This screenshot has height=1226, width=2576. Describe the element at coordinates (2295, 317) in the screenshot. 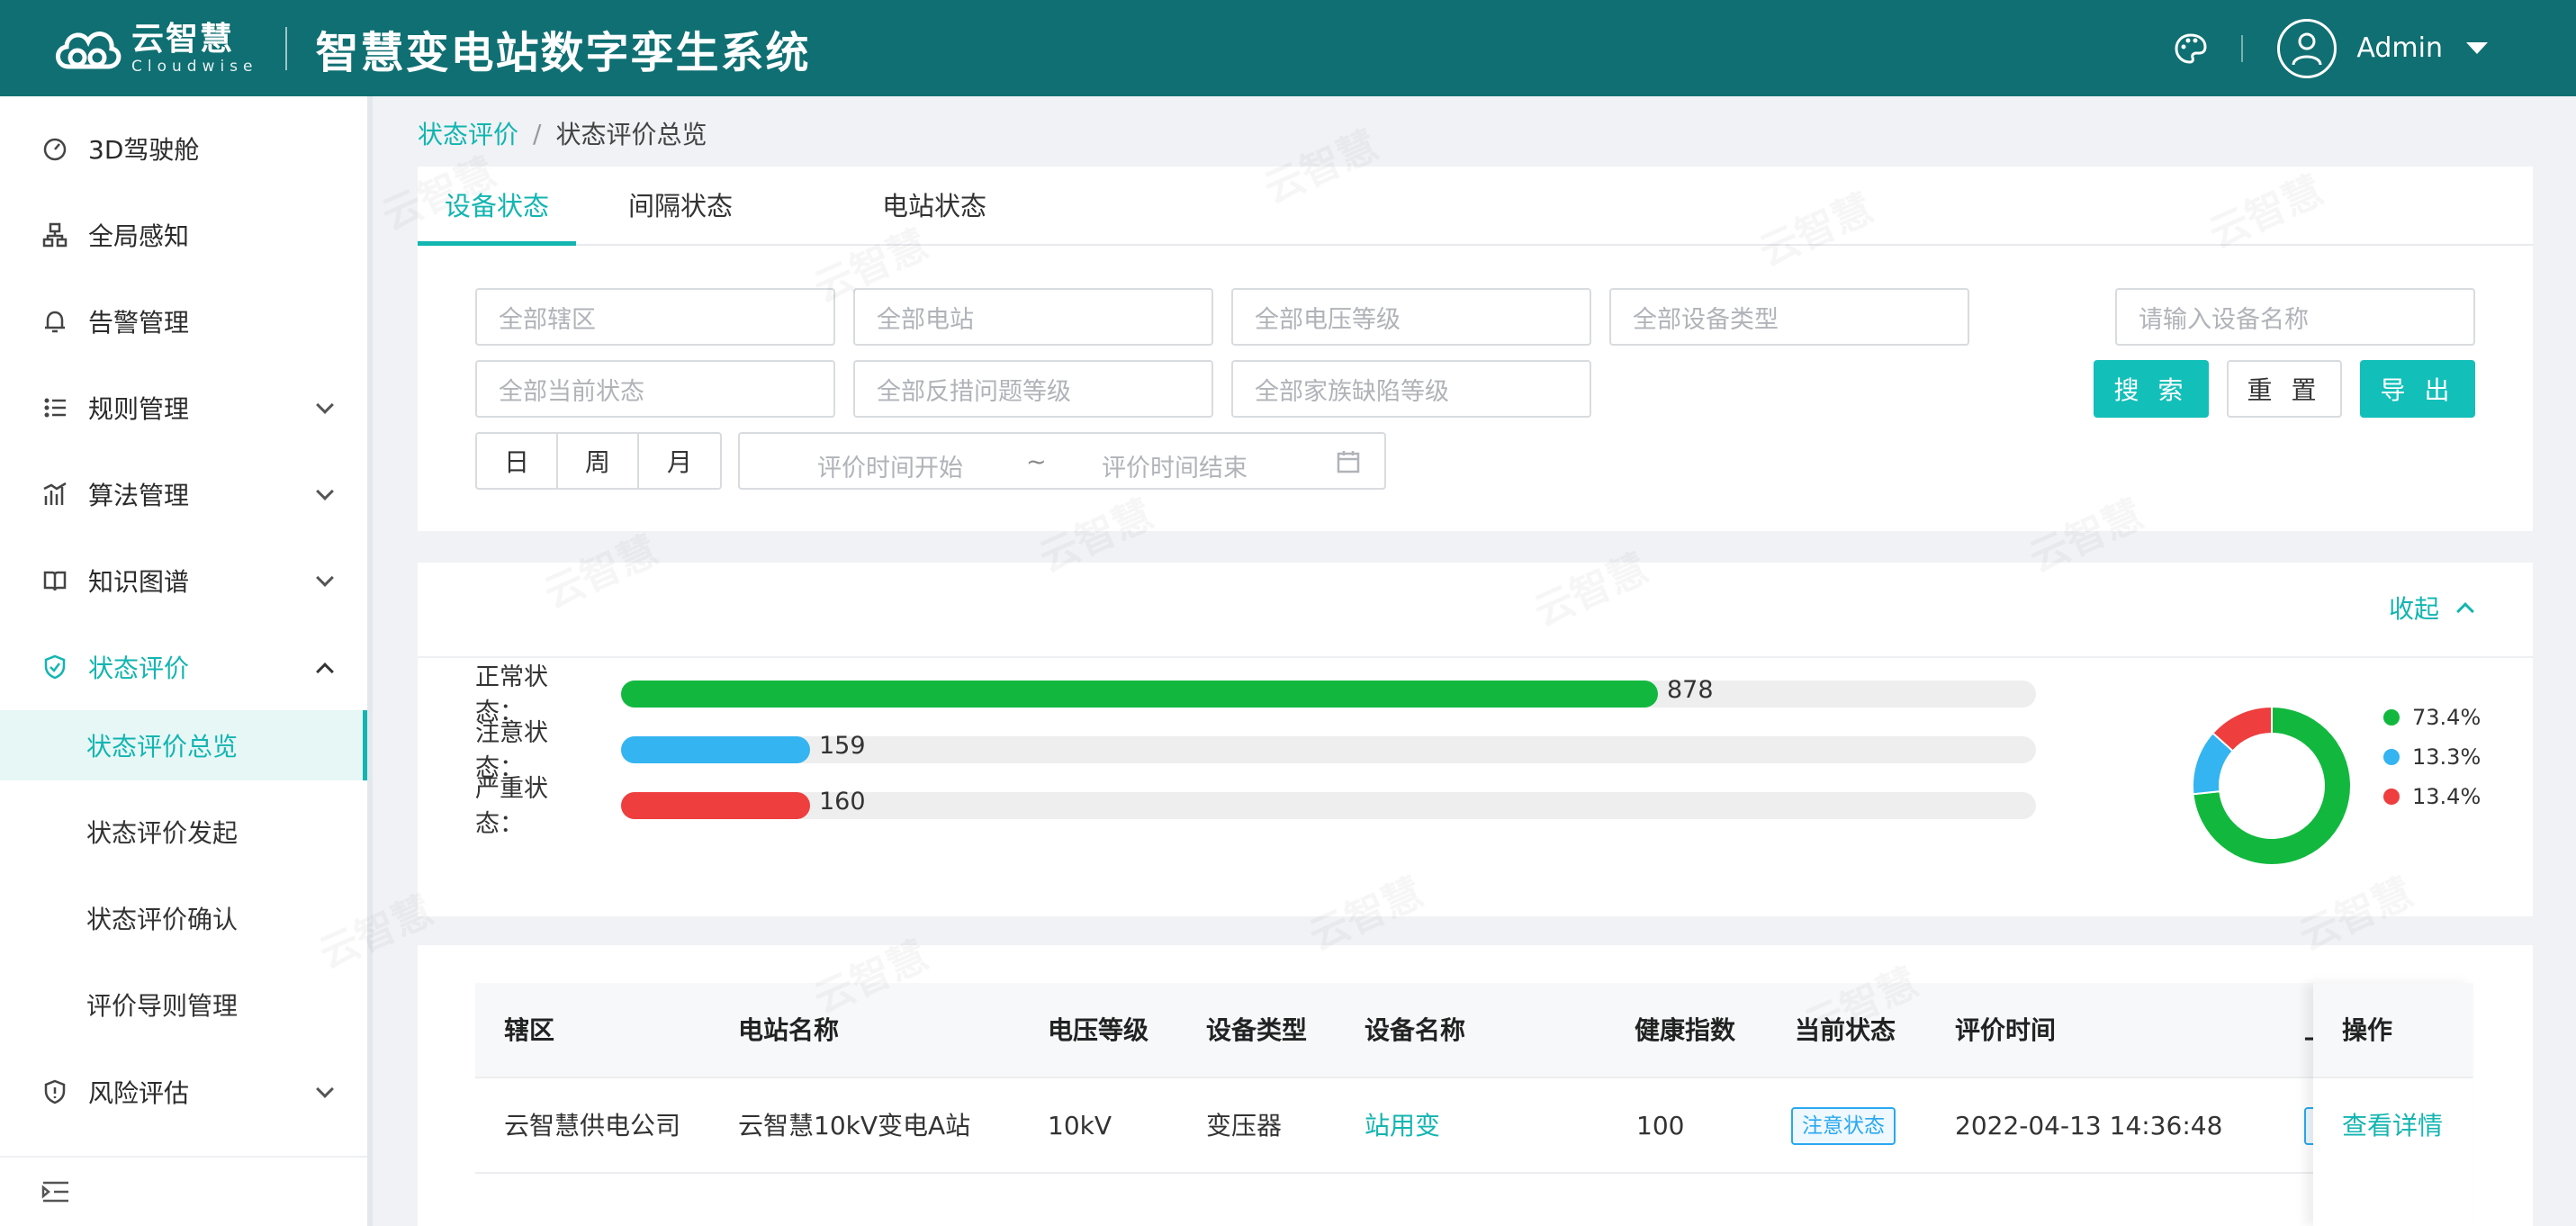

I see `device-name-input: 请输入设备名称` at that location.